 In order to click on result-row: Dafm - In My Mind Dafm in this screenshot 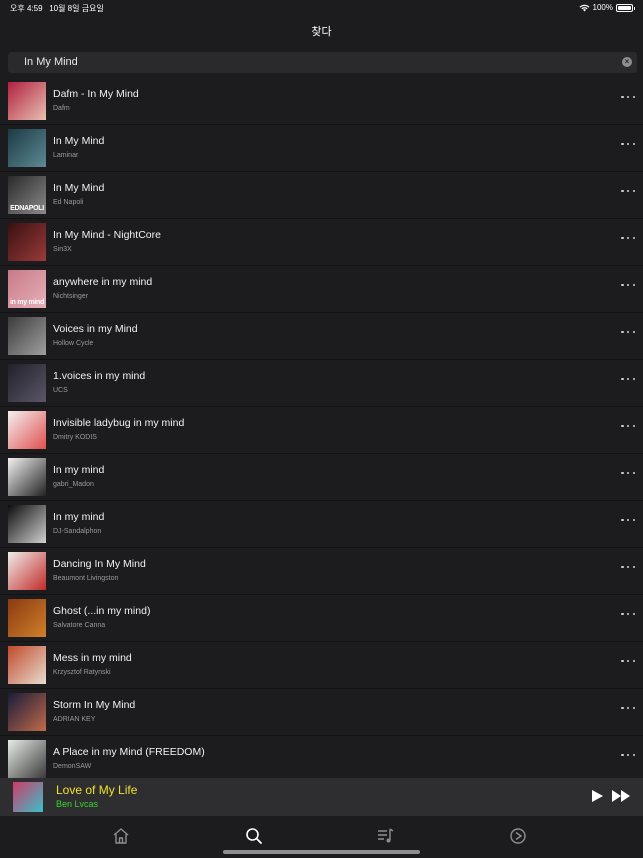, I will do `click(321, 101)`.